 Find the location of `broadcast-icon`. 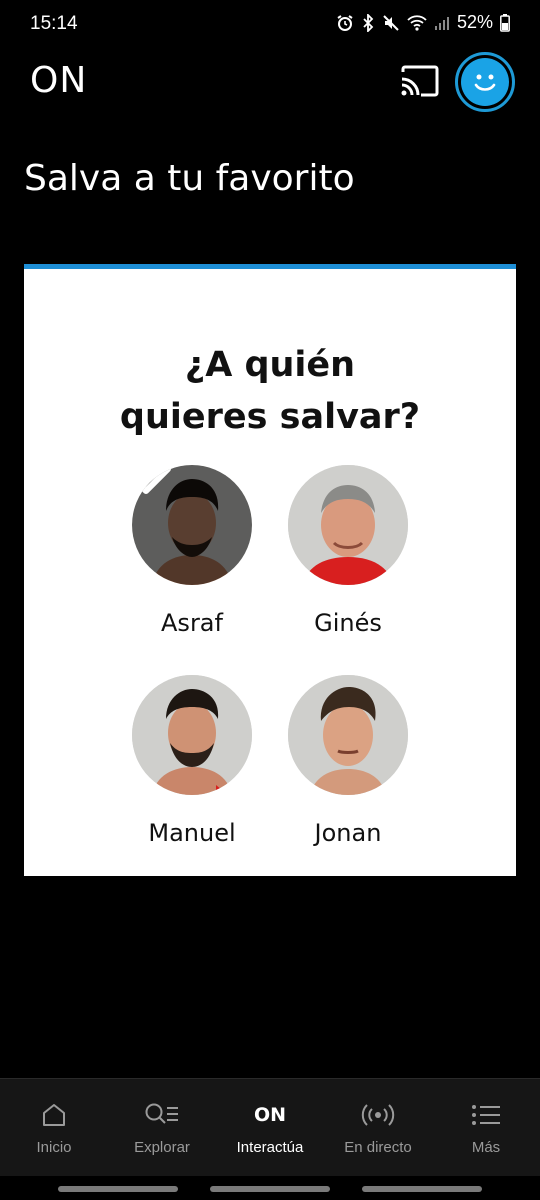

broadcast-icon is located at coordinates (378, 1115).